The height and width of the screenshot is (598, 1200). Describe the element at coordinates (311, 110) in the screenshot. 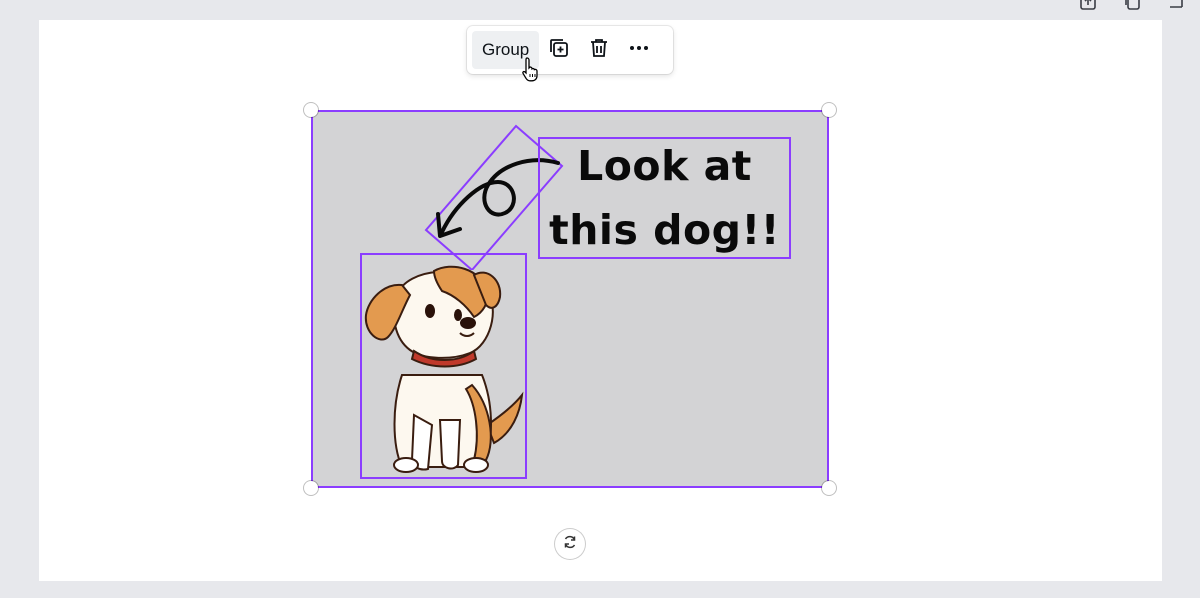

I see `resize-handle-top-left` at that location.